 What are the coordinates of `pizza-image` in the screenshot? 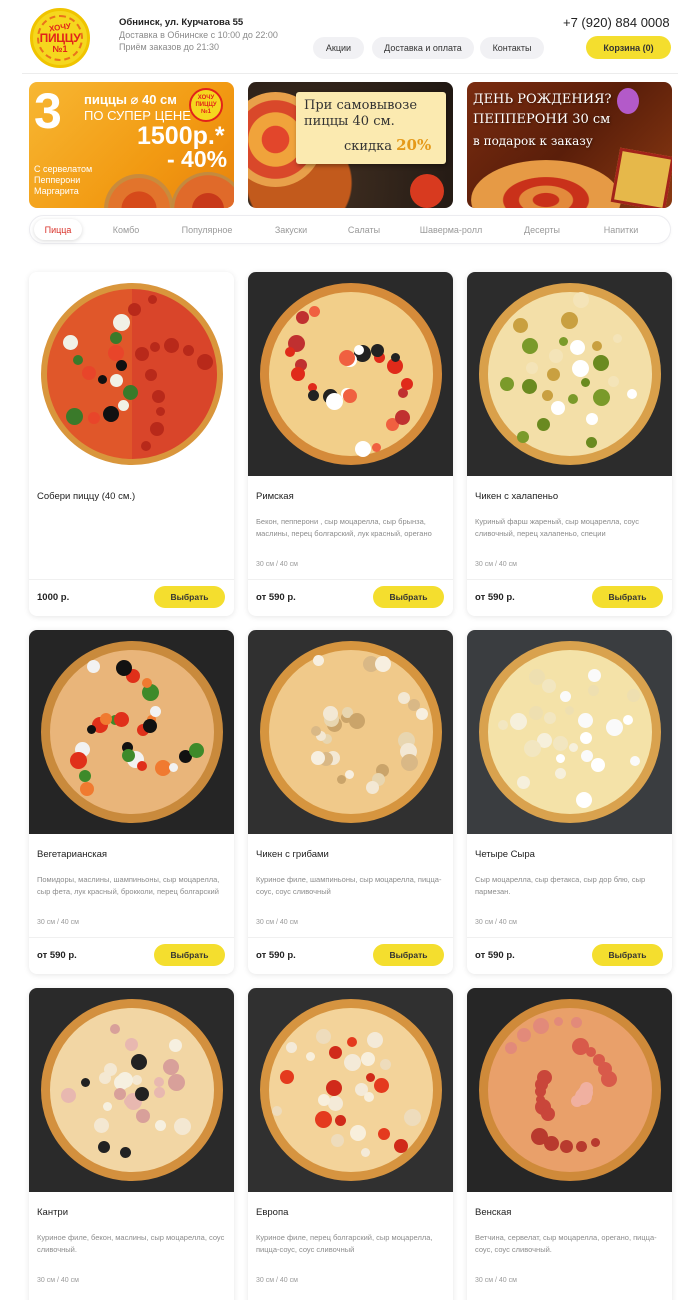 It's located at (569, 1090).